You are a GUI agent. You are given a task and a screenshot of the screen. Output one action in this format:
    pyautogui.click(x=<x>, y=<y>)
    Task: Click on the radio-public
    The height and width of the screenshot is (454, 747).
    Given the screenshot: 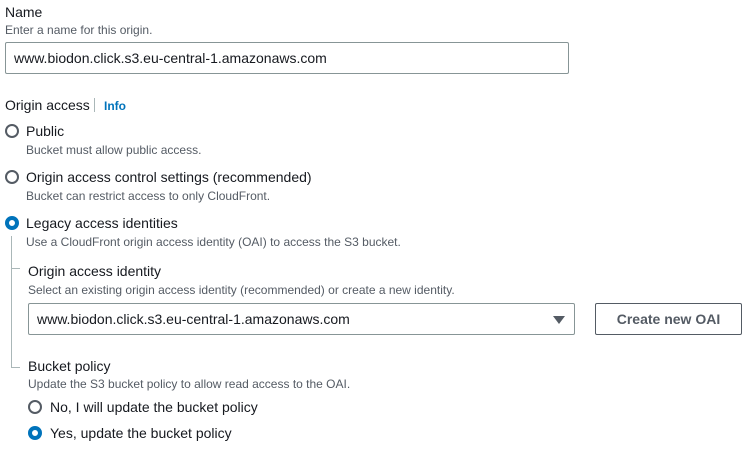 What is the action you would take?
    pyautogui.click(x=12, y=131)
    